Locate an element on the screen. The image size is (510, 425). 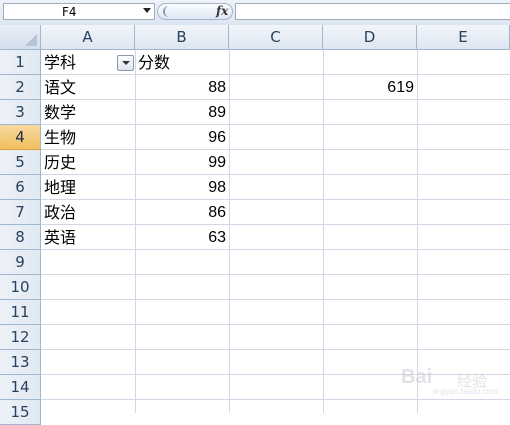
row-header-6: 6 is located at coordinates (20, 187).